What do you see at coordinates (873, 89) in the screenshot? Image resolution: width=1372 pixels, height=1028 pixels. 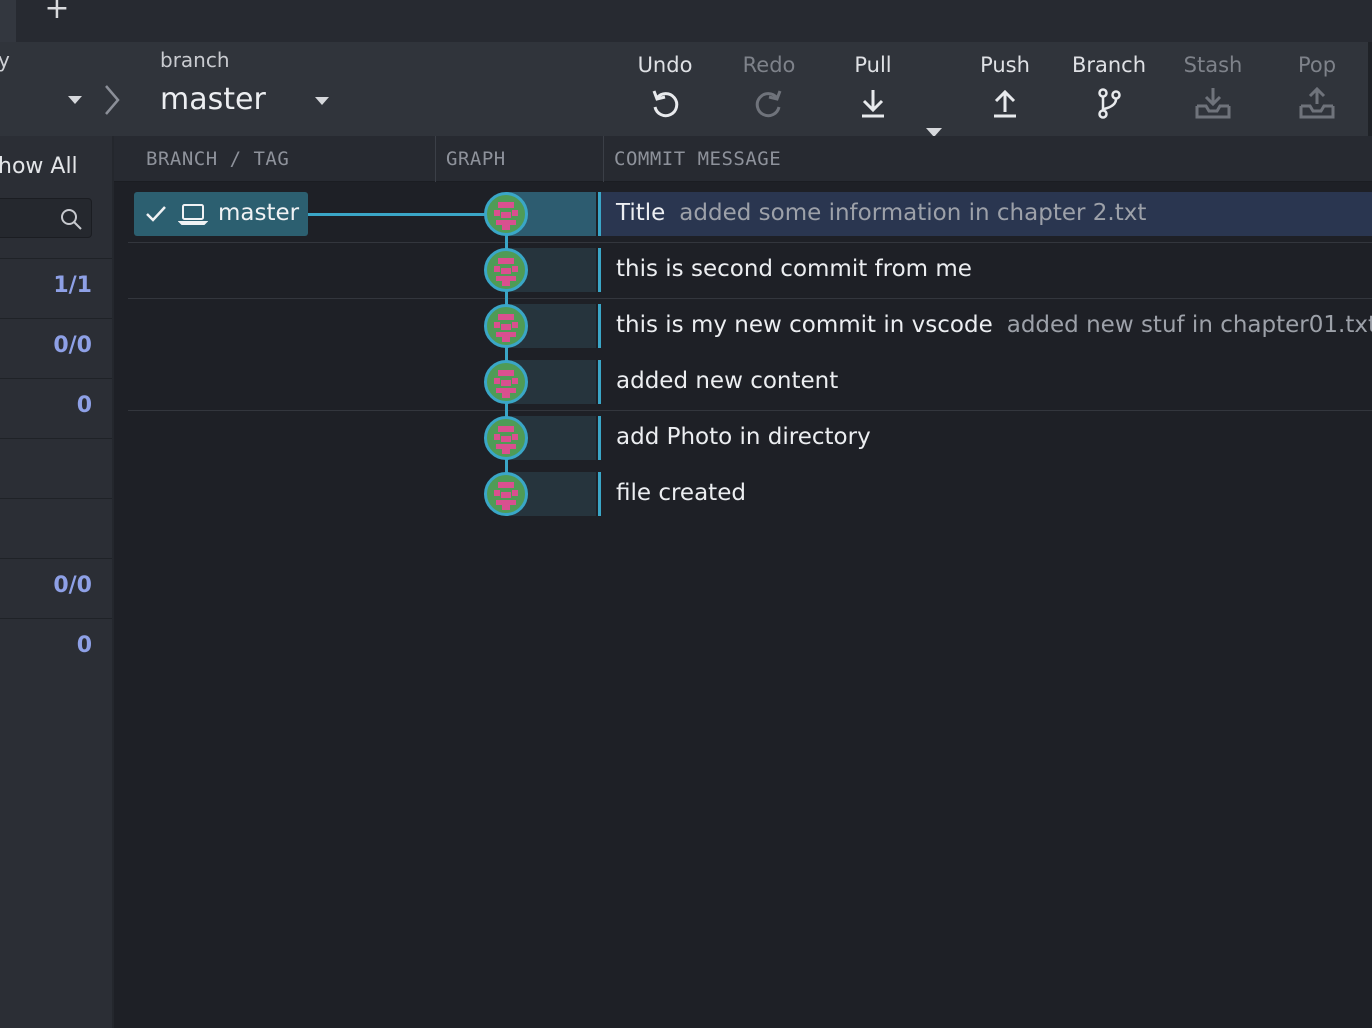 I see `pull-button: Pull` at bounding box center [873, 89].